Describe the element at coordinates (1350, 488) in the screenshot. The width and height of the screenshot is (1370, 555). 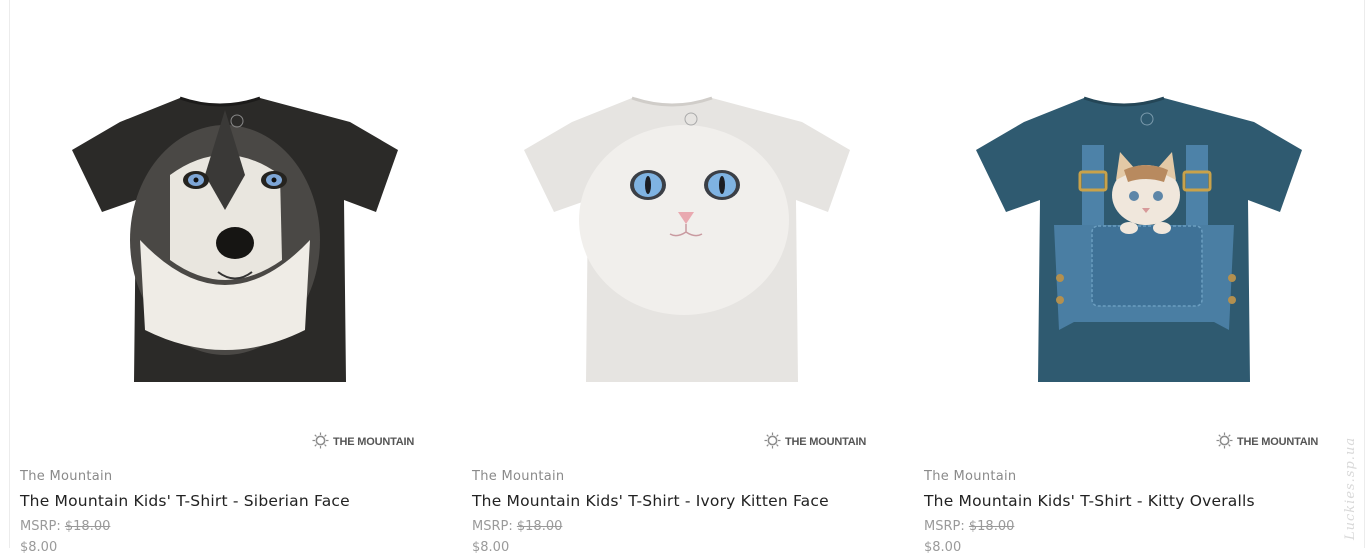
I see `site-watermark: Luckies.sp.ua` at that location.